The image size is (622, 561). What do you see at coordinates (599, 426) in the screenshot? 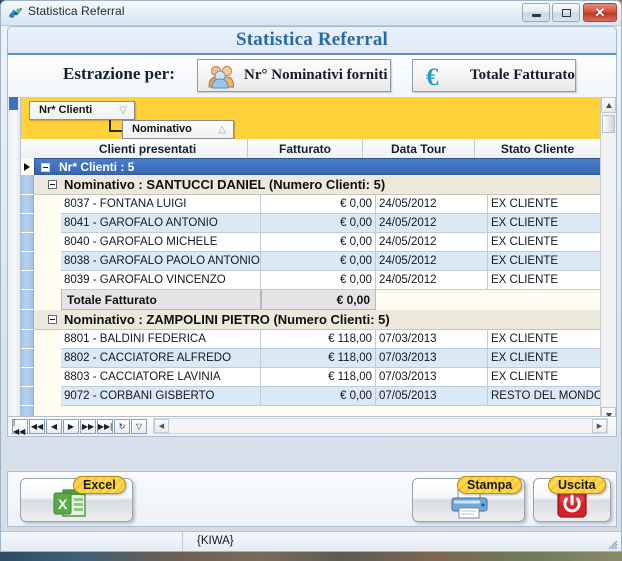
I see `hscroll-right-button: ▶` at bounding box center [599, 426].